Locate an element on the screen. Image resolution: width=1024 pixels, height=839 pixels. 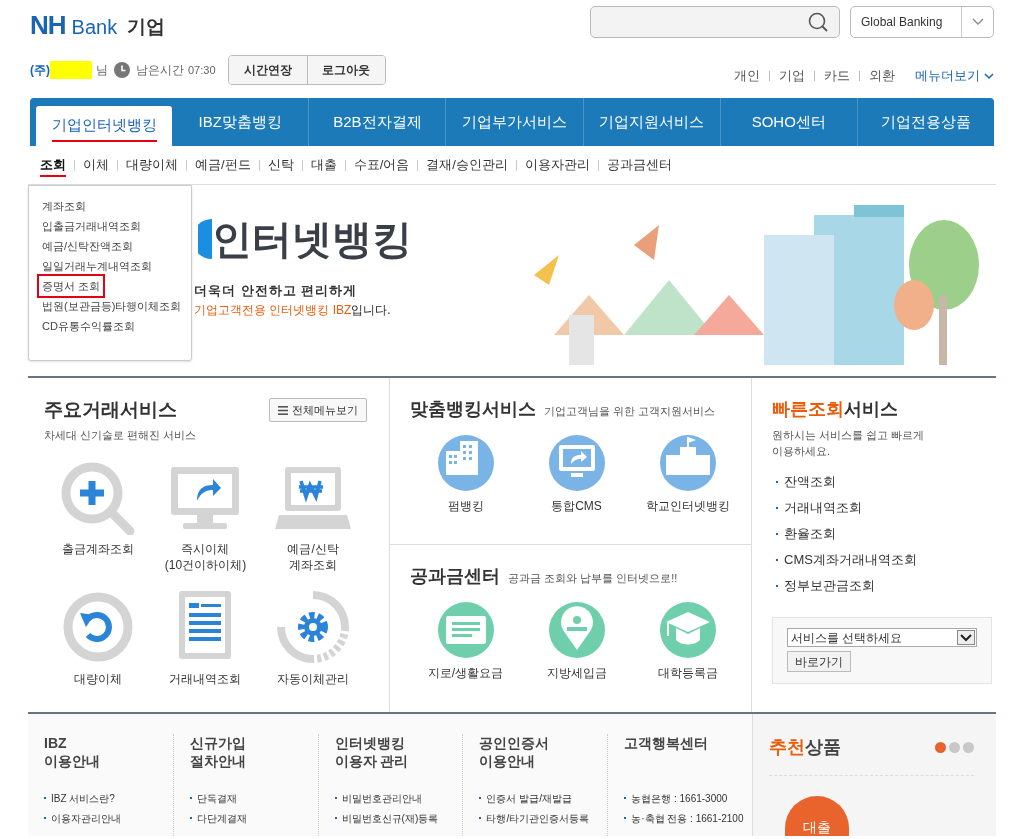
service-link: 학교인터넷뱅킹 is located at coordinates (687, 475).